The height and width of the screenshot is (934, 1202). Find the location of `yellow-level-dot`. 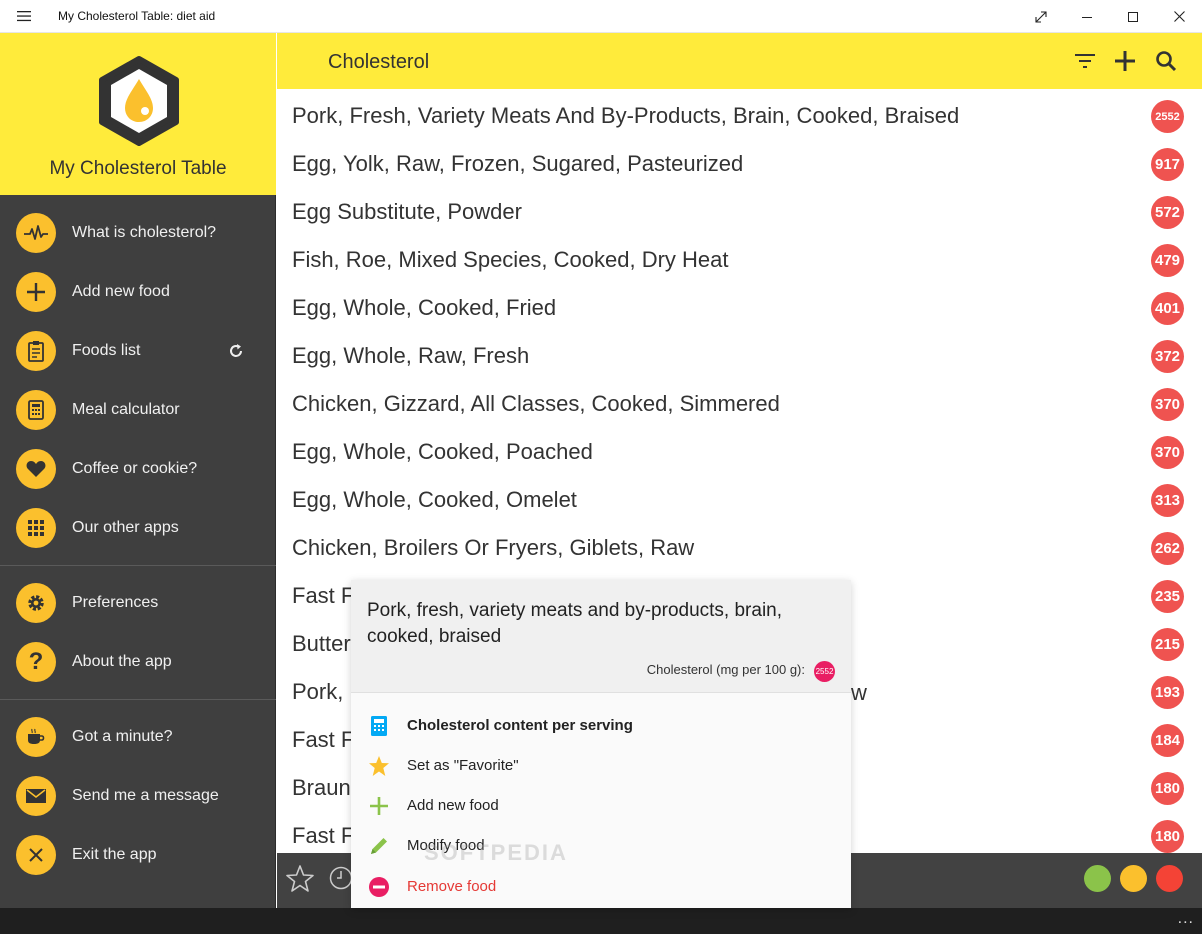

yellow-level-dot is located at coordinates (1133, 878).